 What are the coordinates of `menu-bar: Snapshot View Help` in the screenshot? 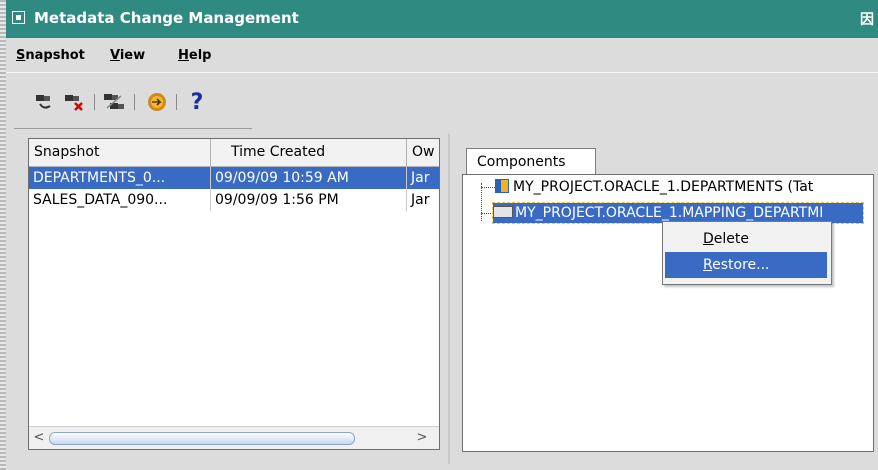 It's located at (442, 55).